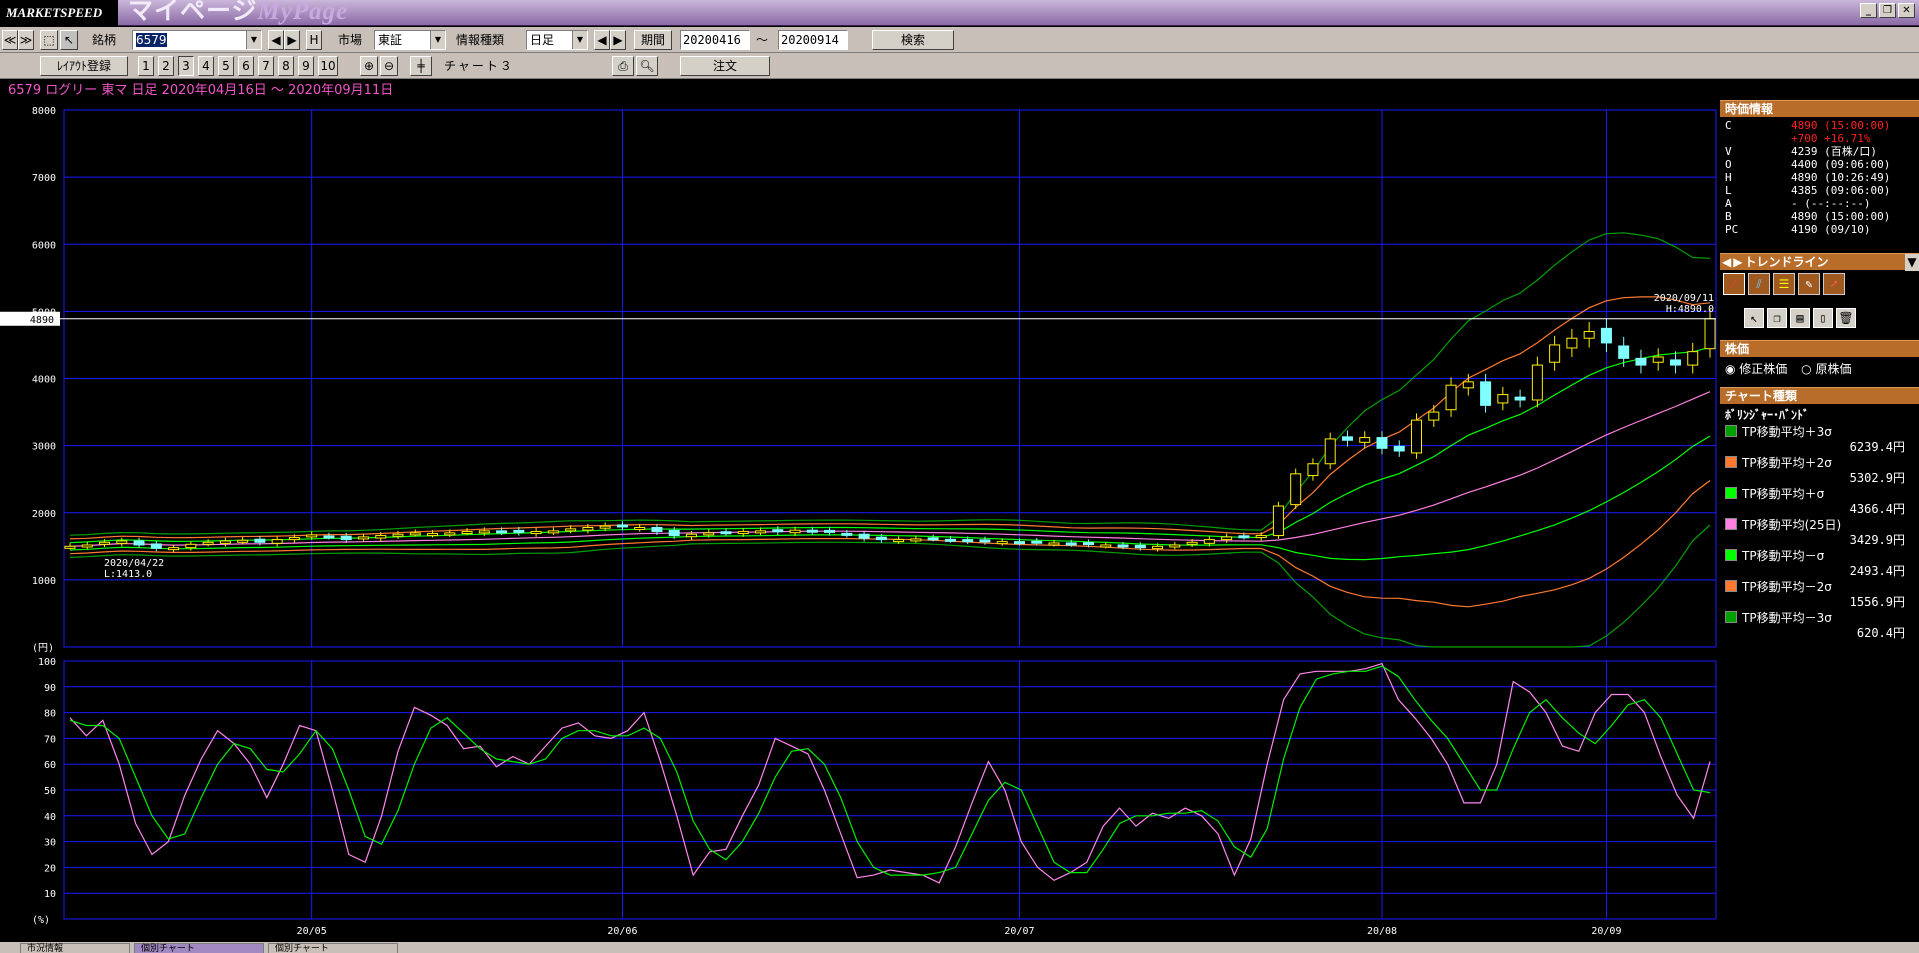 This screenshot has width=1919, height=953. What do you see at coordinates (146, 66) in the screenshot?
I see `layout-number-1: 1` at bounding box center [146, 66].